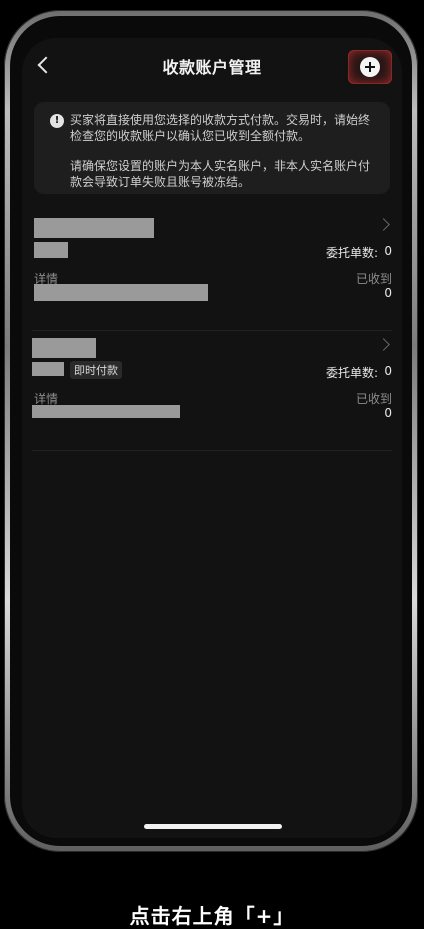  What do you see at coordinates (57, 121) in the screenshot?
I see `info-icon: !` at bounding box center [57, 121].